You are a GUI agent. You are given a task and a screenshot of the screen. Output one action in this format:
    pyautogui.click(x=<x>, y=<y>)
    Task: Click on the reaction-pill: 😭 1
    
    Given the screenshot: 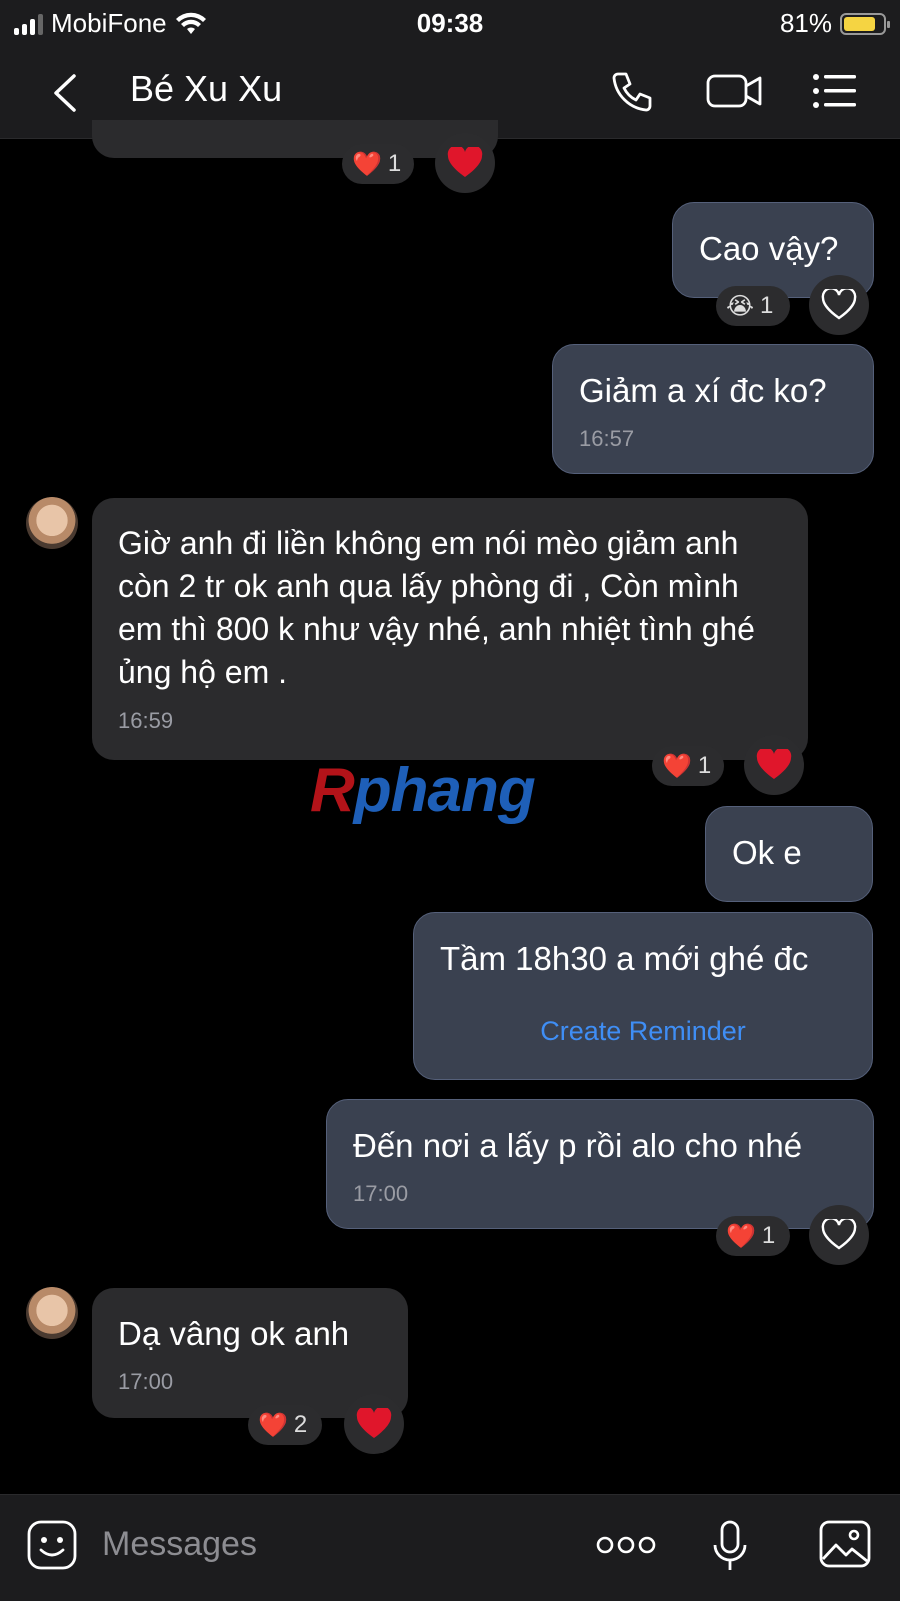 What is the action you would take?
    pyautogui.click(x=753, y=306)
    